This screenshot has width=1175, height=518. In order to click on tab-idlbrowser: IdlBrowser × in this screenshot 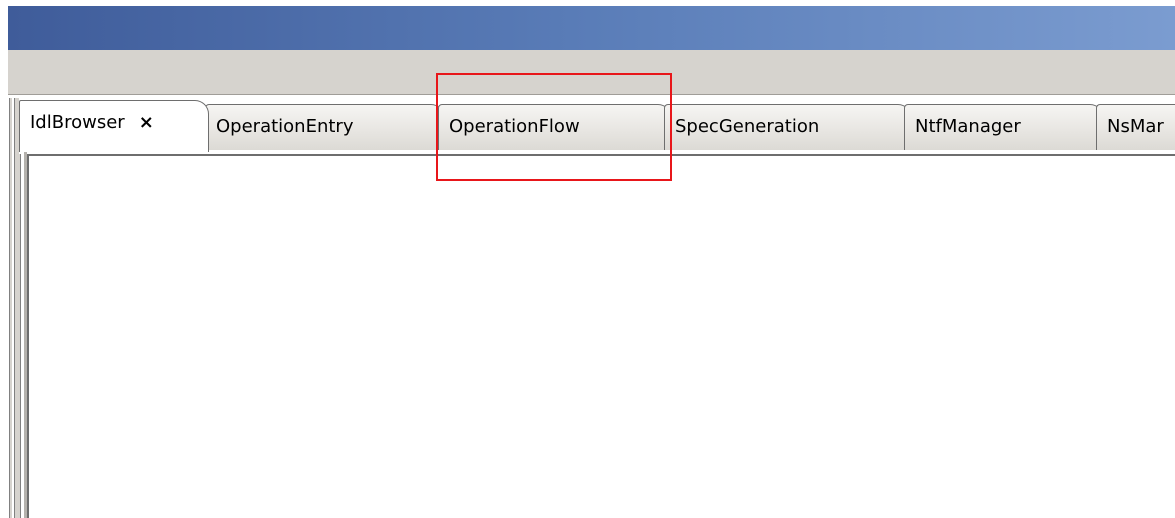, I will do `click(114, 126)`.